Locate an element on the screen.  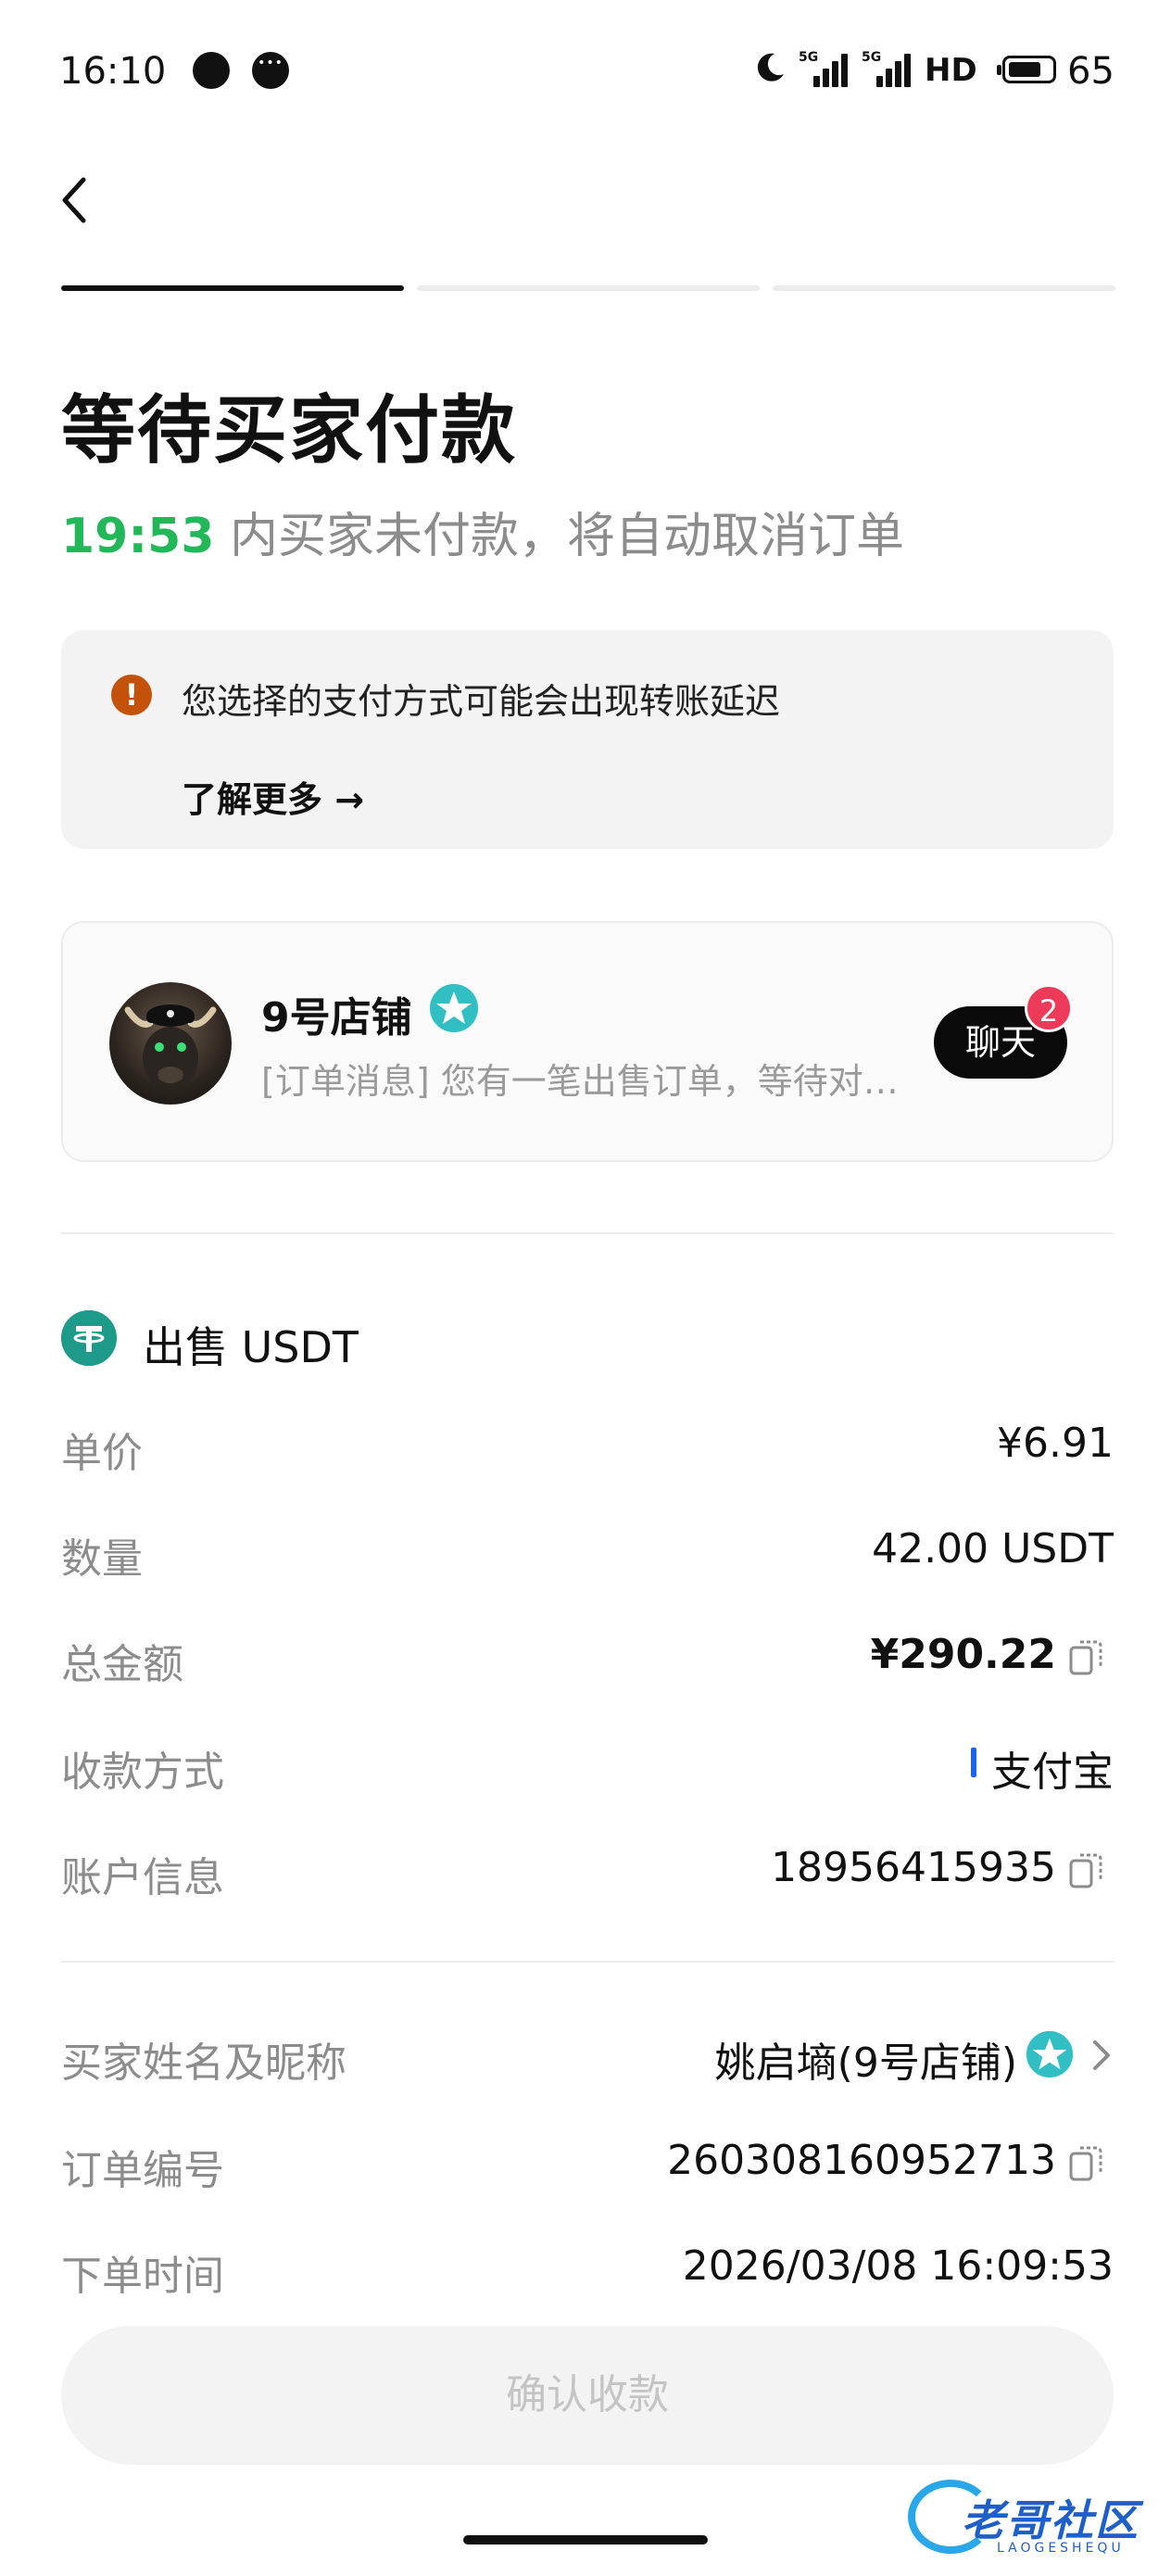
battery-level: 65 is located at coordinates (1091, 72).